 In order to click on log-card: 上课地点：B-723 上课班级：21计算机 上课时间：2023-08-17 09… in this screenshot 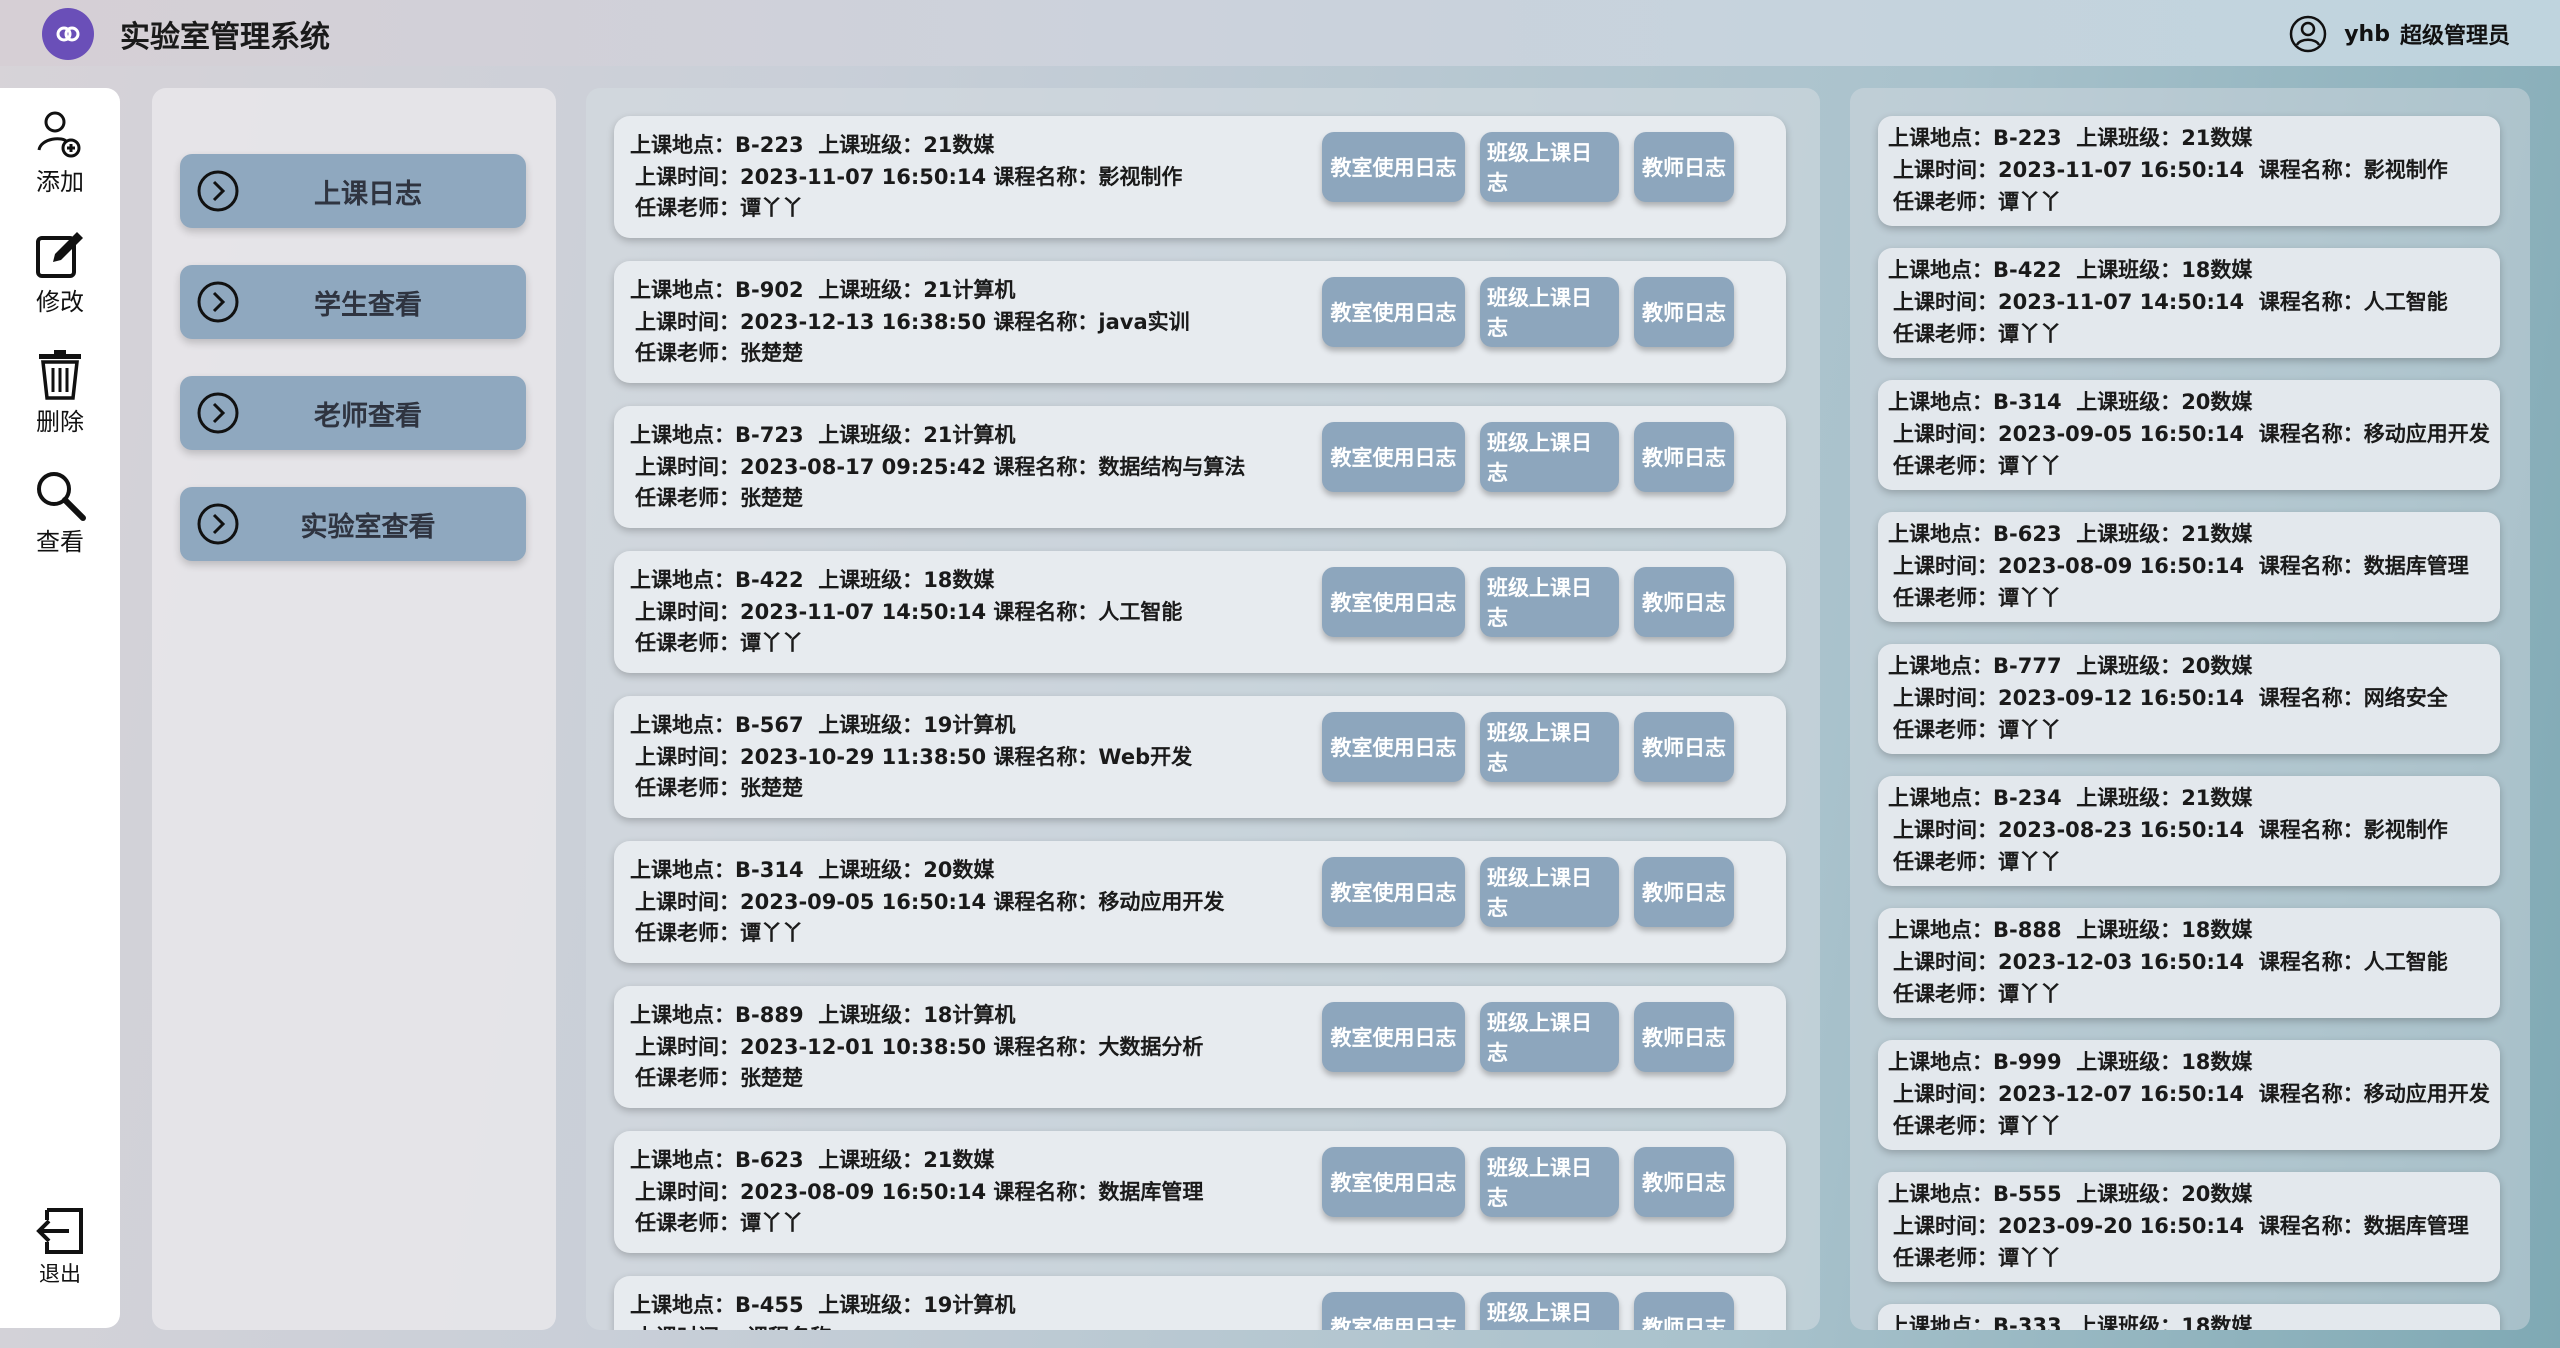, I will do `click(1200, 467)`.